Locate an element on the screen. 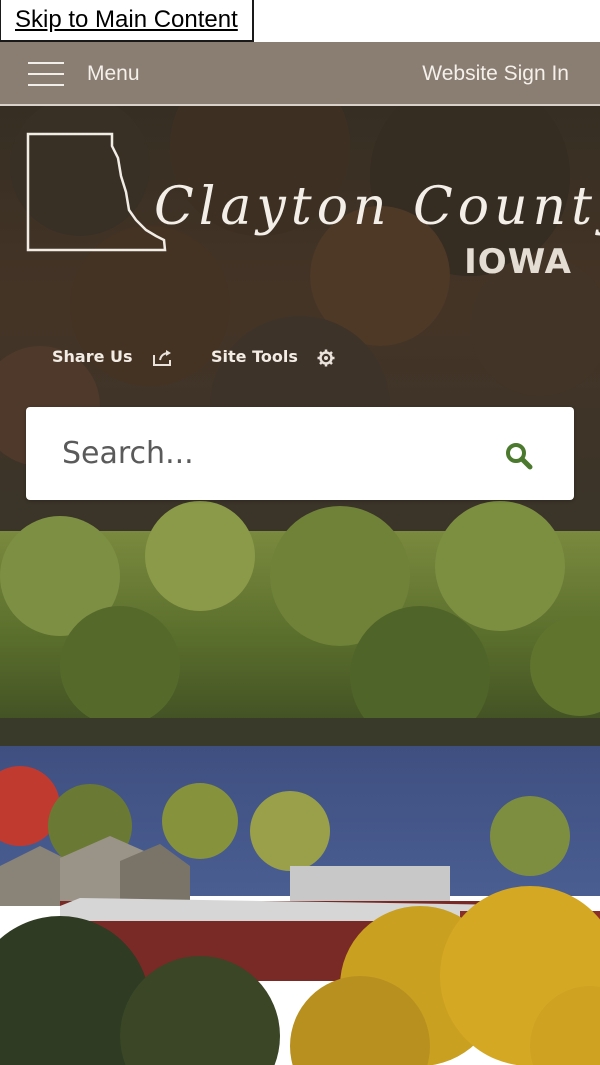 The width and height of the screenshot is (600, 1065). share-us-label: Share Us is located at coordinates (92, 356).